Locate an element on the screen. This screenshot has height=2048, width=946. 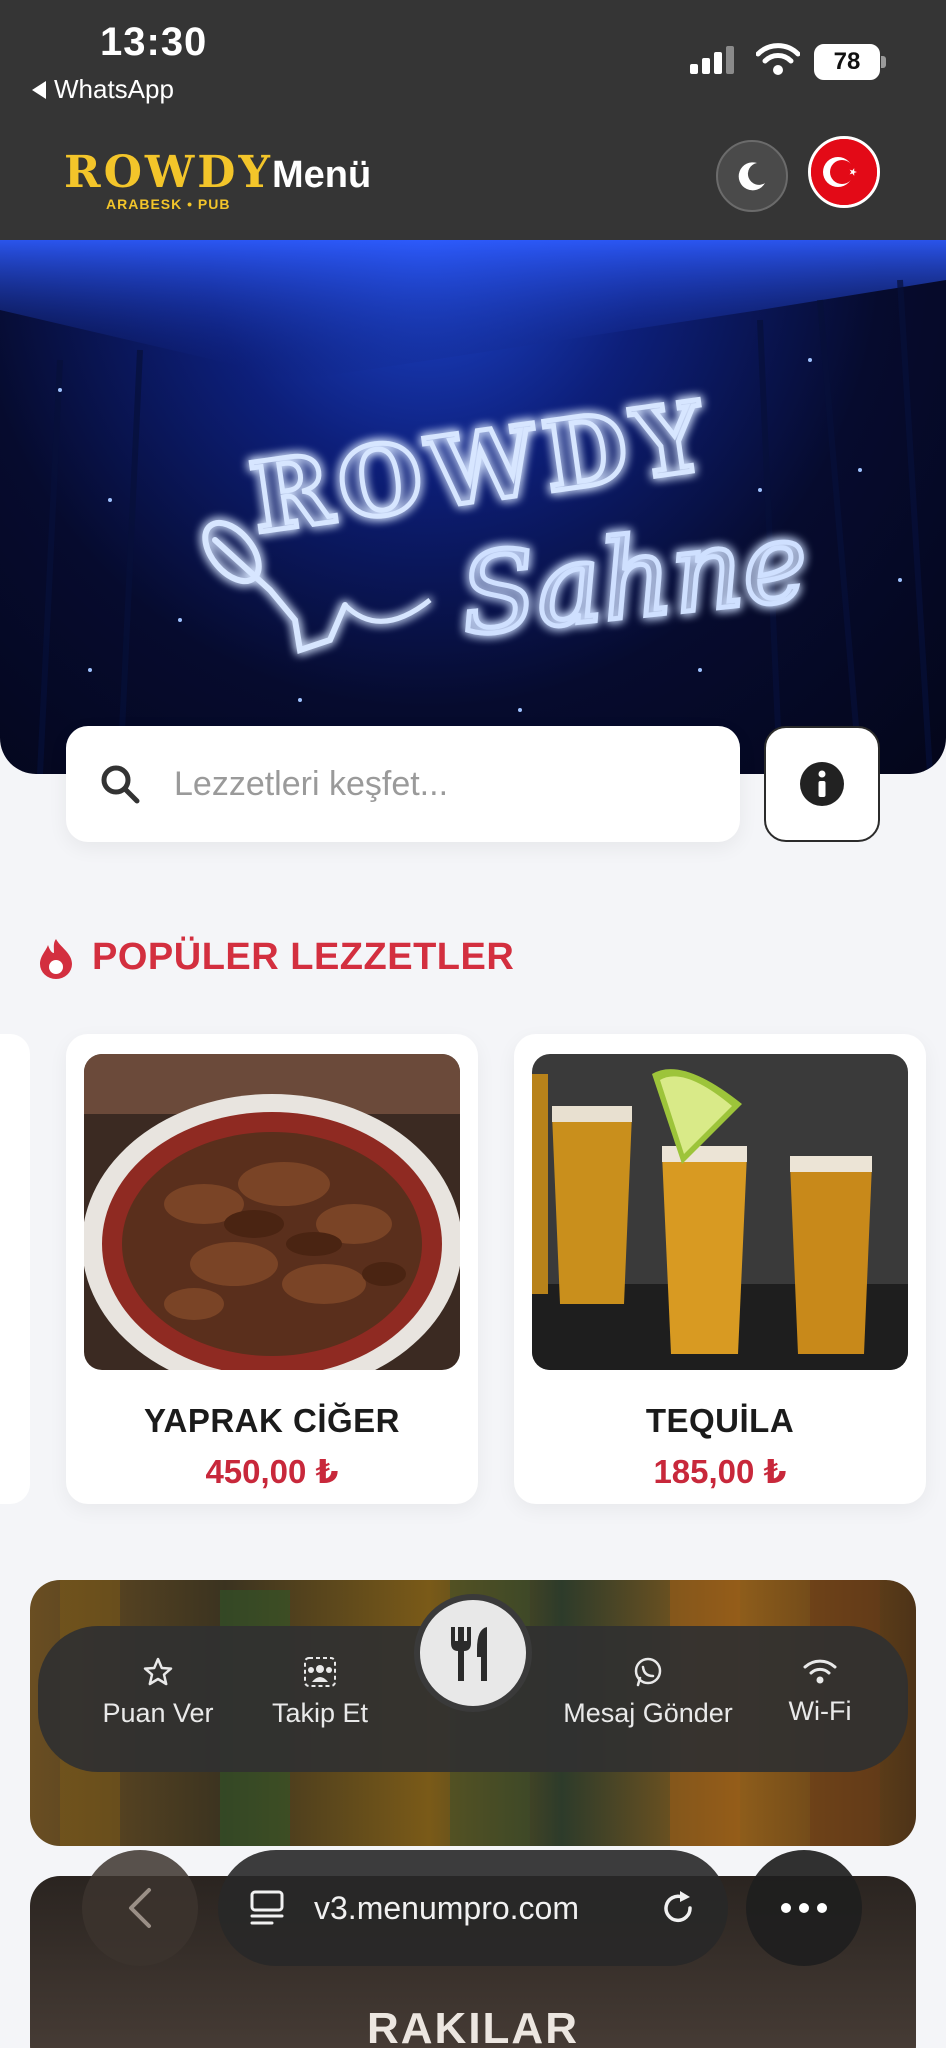
popular-section-header: POPÜLER LEZZETLER is located at coordinates (276, 957).